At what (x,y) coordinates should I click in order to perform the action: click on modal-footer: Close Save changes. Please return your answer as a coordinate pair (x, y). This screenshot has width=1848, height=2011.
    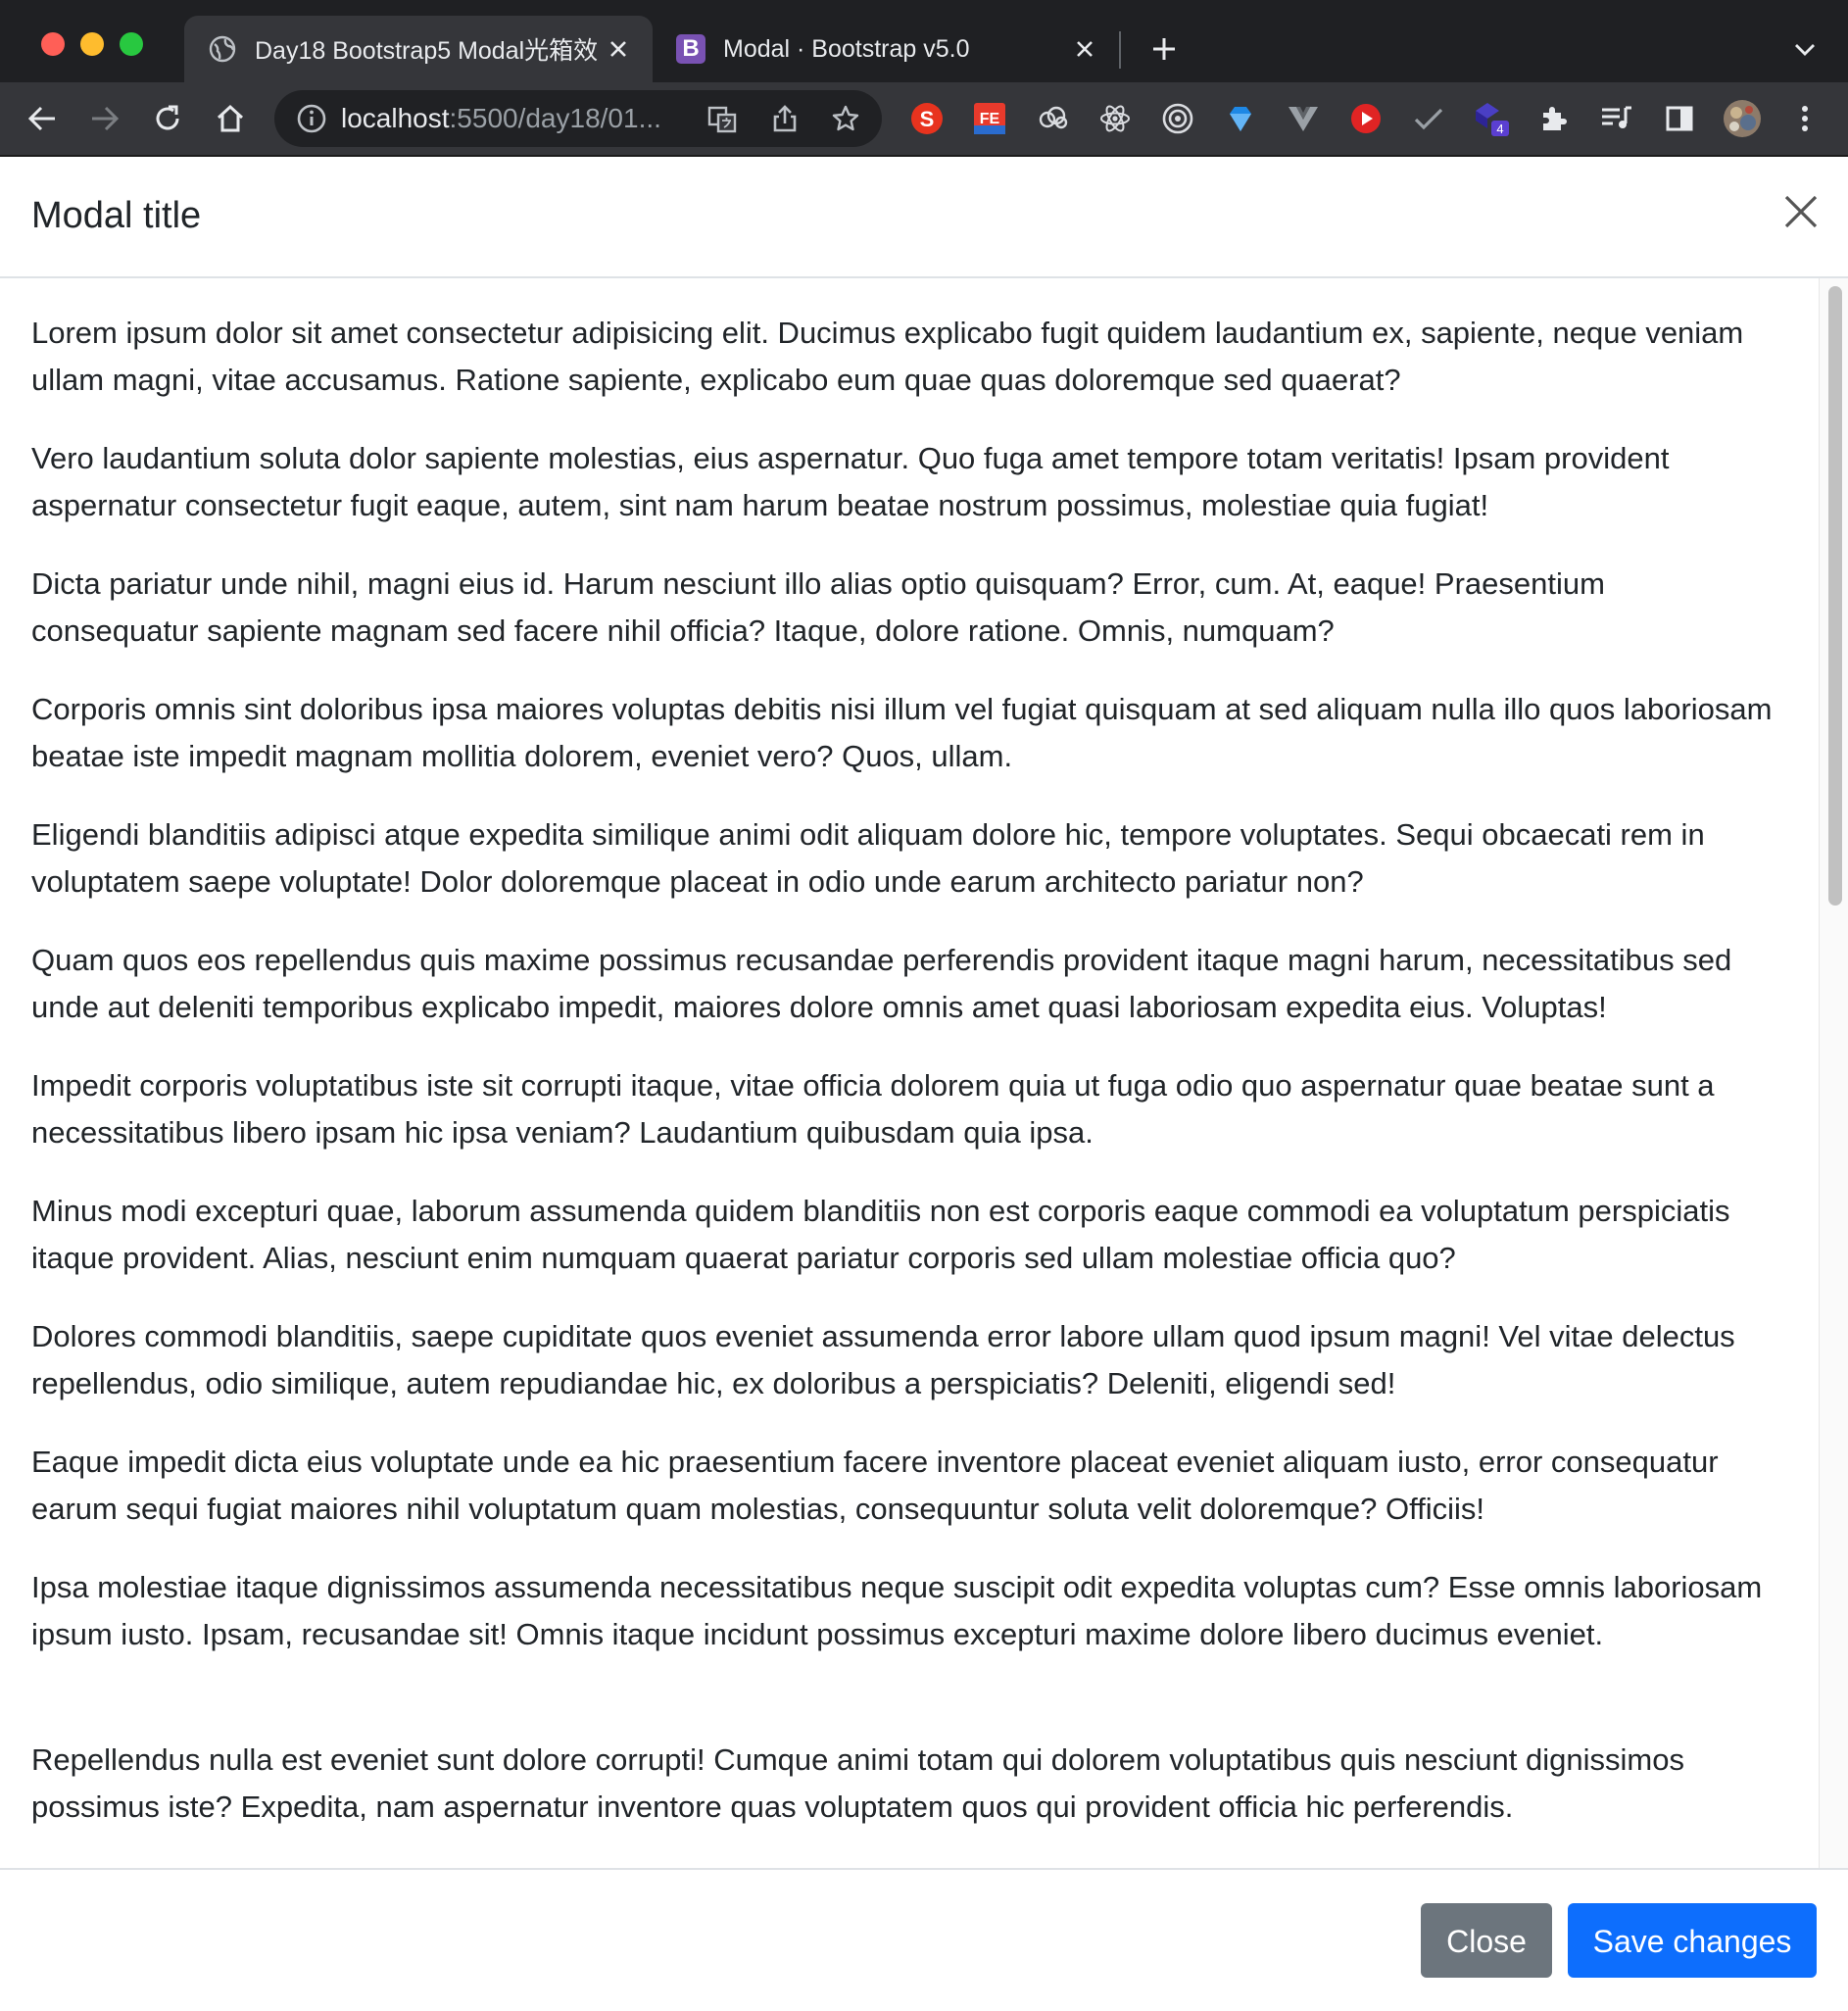
    Looking at the image, I should click on (924, 1939).